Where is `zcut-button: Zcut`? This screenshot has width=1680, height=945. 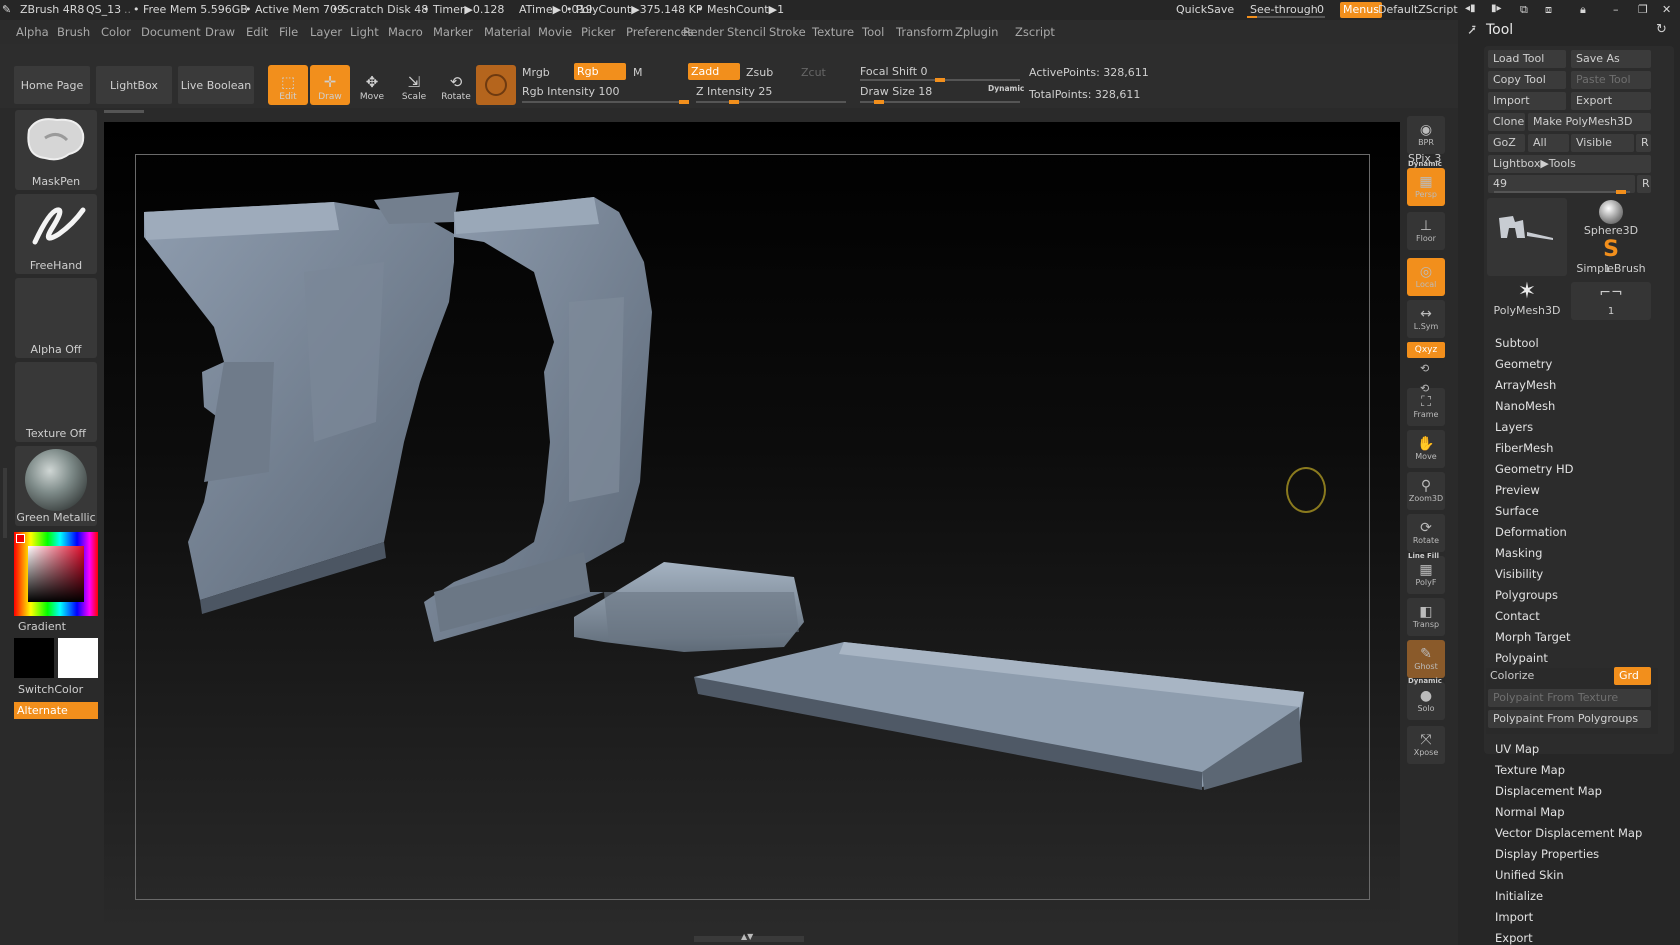
zcut-button: Zcut is located at coordinates (813, 72).